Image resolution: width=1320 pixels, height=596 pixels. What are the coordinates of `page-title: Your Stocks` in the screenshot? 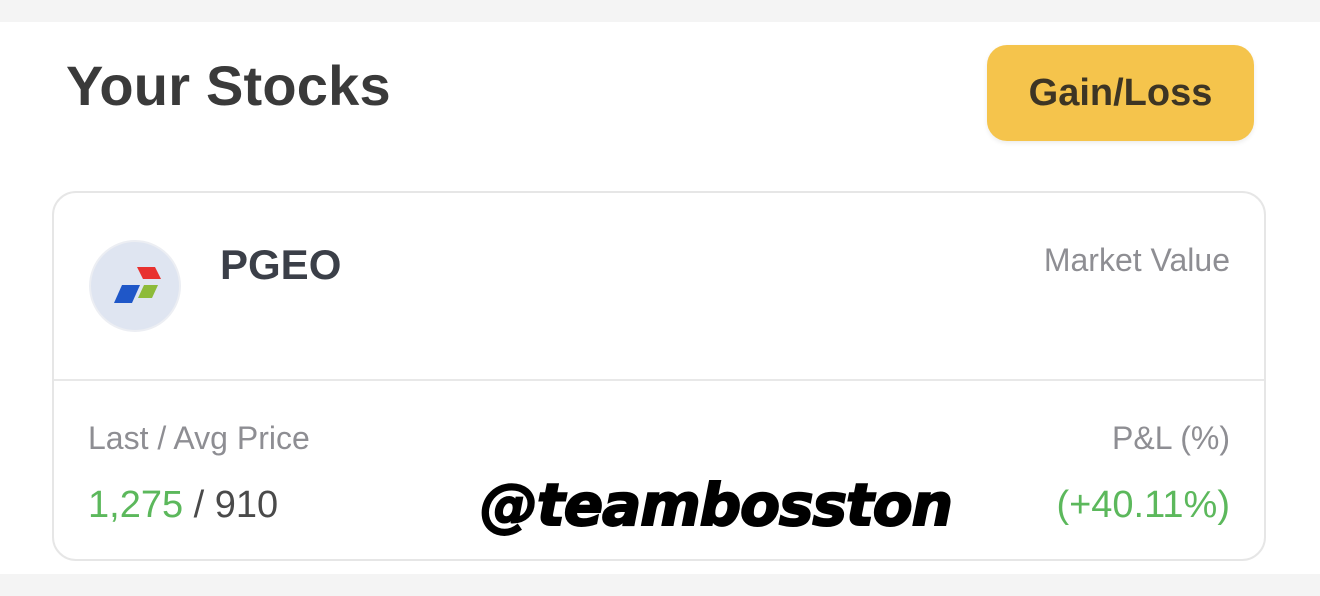 It's located at (228, 85).